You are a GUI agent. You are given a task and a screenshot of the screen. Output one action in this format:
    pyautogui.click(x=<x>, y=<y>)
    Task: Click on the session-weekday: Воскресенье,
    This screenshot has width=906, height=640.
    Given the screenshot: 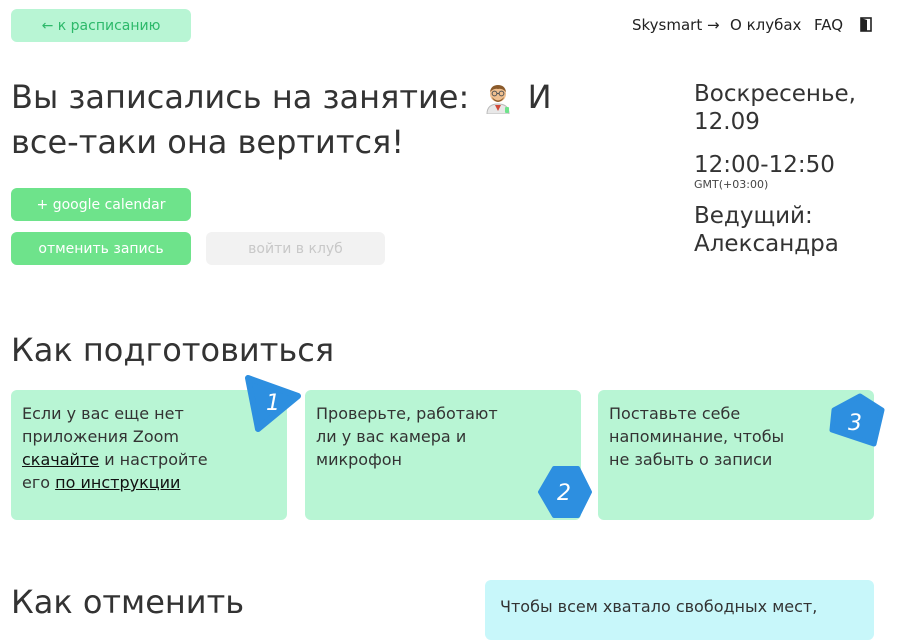 What is the action you would take?
    pyautogui.click(x=775, y=94)
    